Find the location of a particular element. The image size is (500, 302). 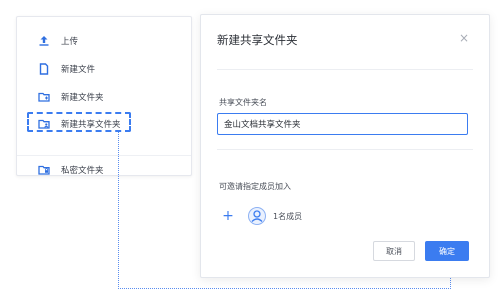

invite-label: 可邀请指定成员加入 is located at coordinates (255, 186).